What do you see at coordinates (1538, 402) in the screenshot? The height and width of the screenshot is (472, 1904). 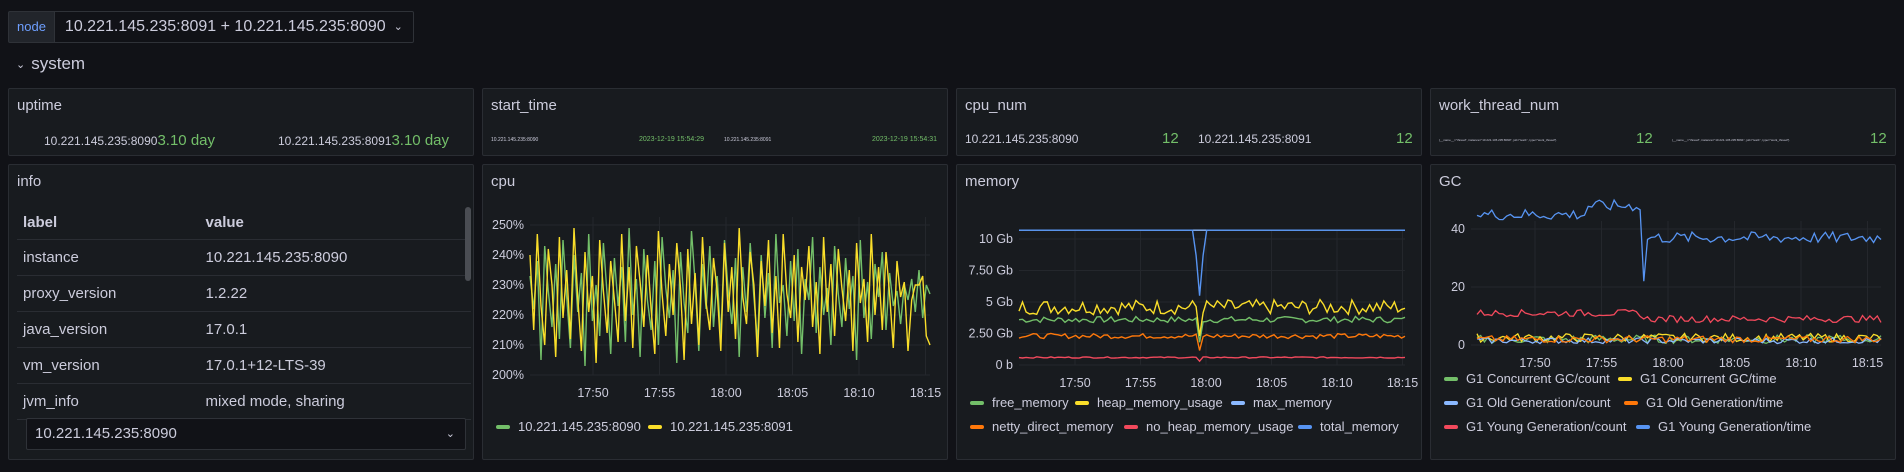 I see `legend-label: G1 Old Generation/count` at bounding box center [1538, 402].